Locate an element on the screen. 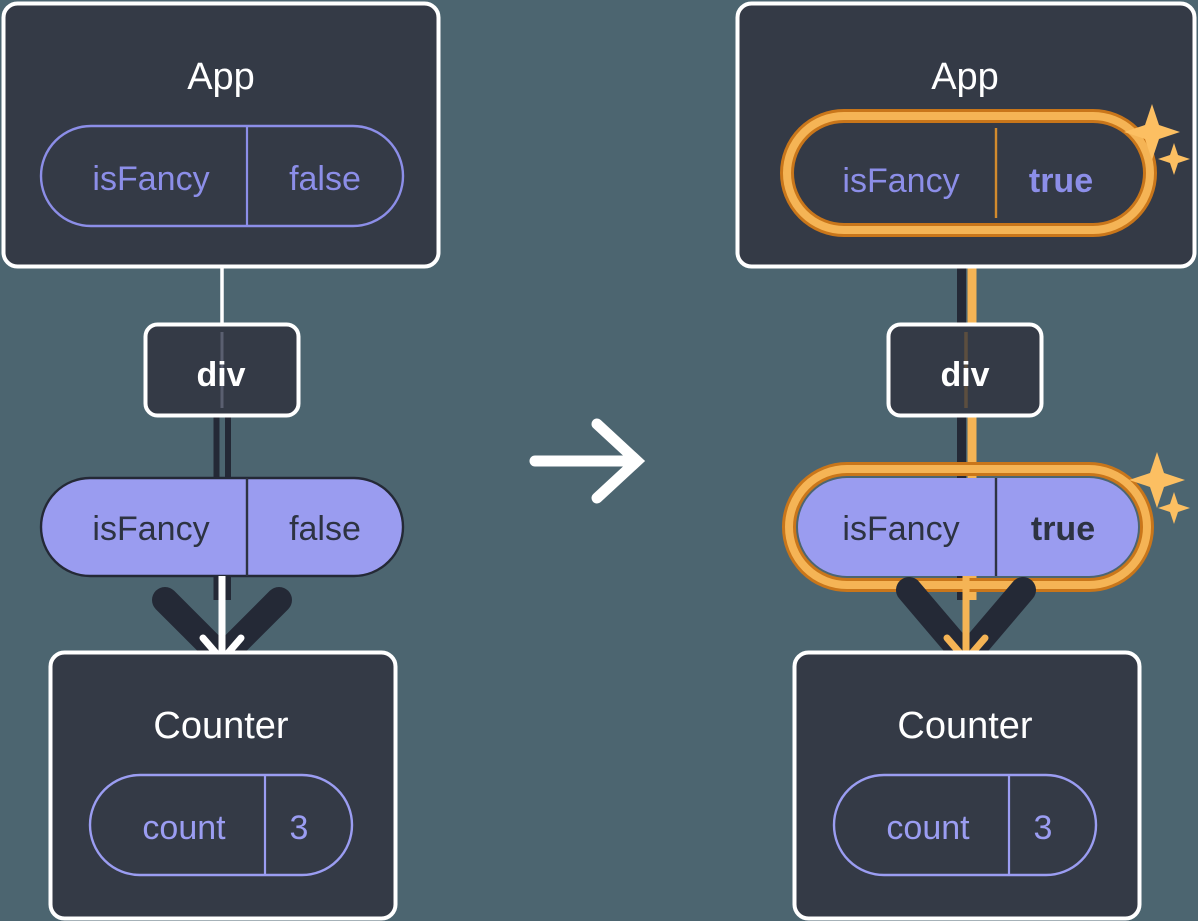  prop-pill-value-before: false is located at coordinates (325, 529).